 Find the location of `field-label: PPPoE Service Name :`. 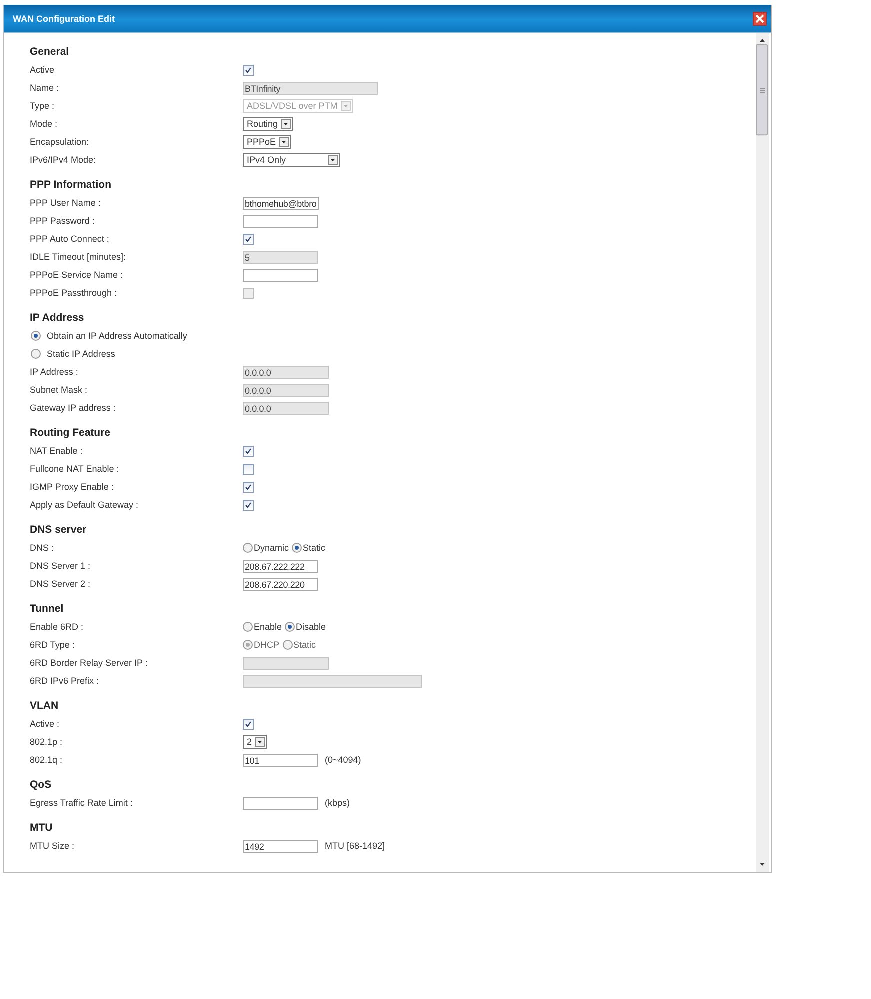

field-label: PPPoE Service Name : is located at coordinates (77, 275).